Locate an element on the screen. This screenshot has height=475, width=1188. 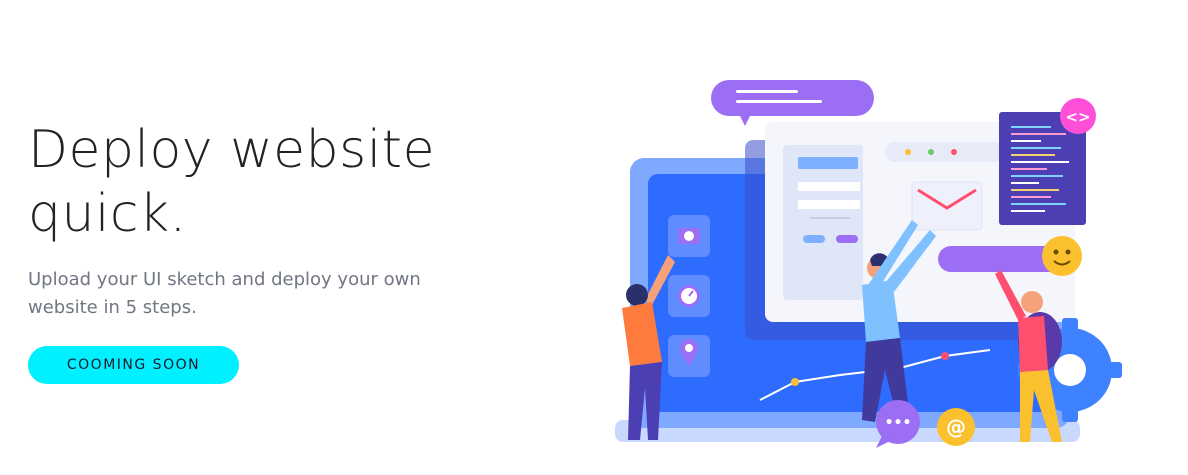
envelope-icon is located at coordinates (947, 206).